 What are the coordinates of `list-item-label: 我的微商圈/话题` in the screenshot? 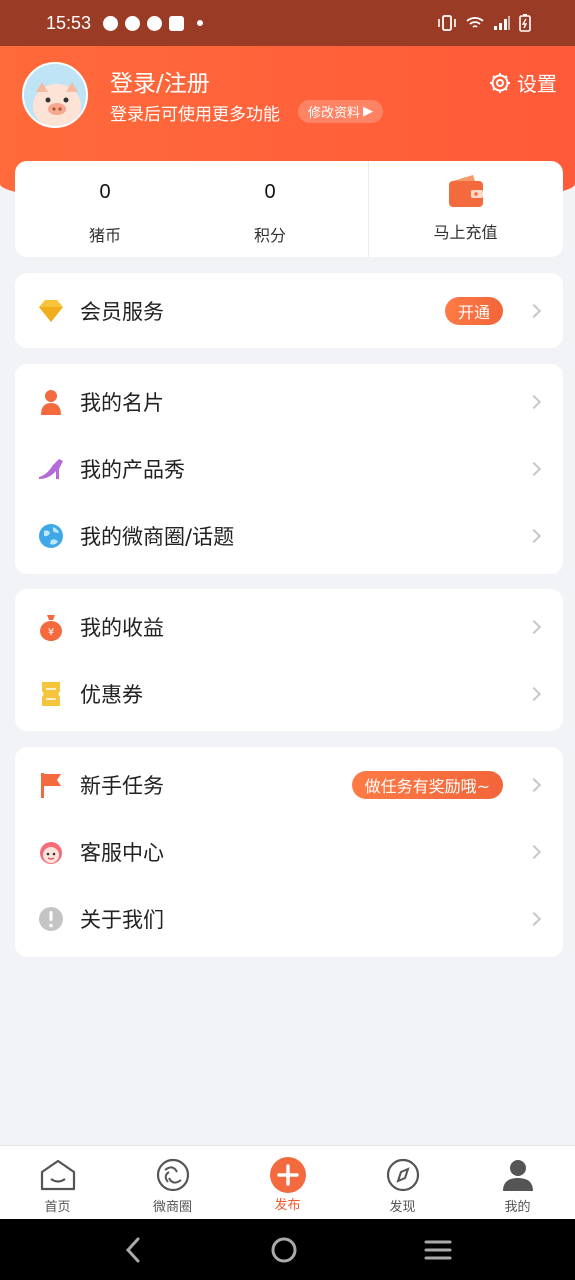 It's located at (157, 536).